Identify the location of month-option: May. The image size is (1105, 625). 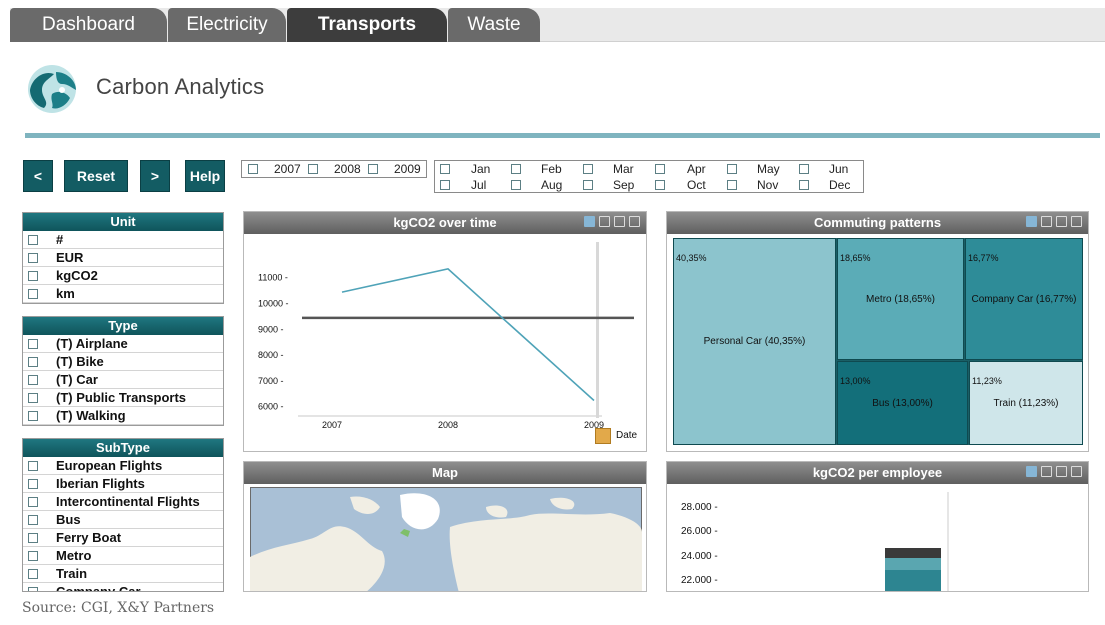
(768, 169).